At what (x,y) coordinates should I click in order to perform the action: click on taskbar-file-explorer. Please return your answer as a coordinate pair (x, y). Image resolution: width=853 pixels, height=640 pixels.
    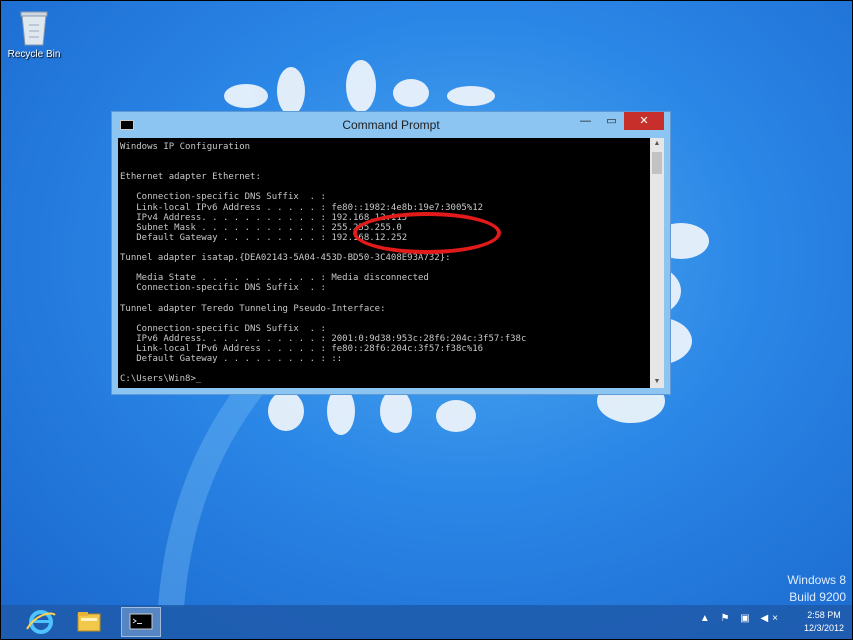
    Looking at the image, I should click on (89, 622).